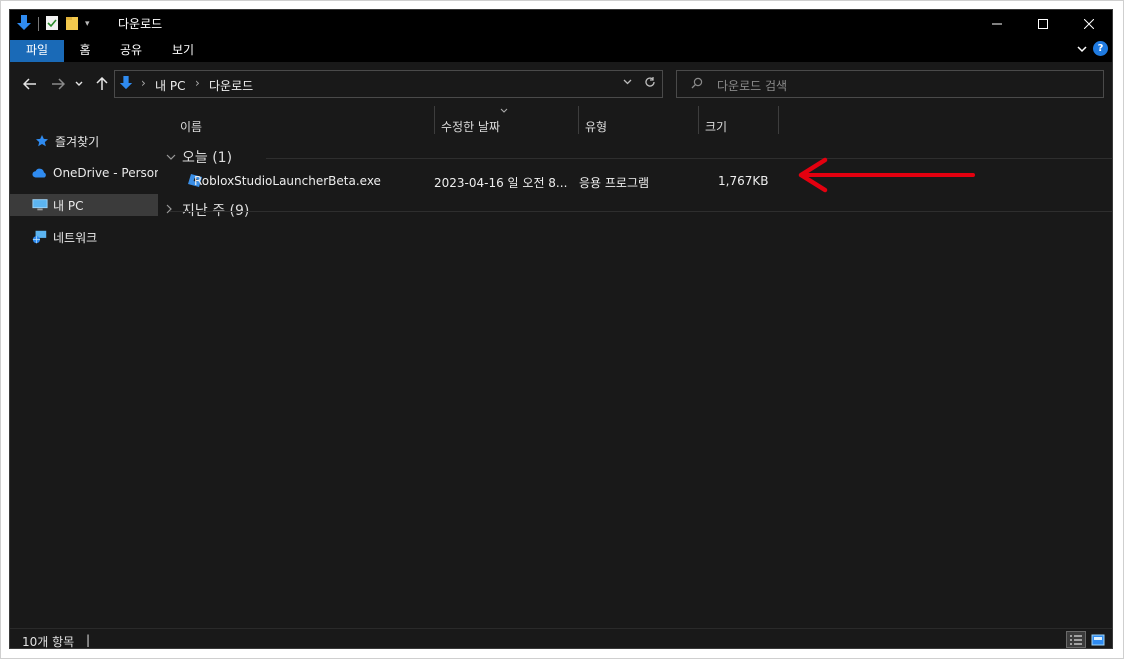 The height and width of the screenshot is (659, 1124). What do you see at coordinates (778, 120) in the screenshot?
I see `column-divider` at bounding box center [778, 120].